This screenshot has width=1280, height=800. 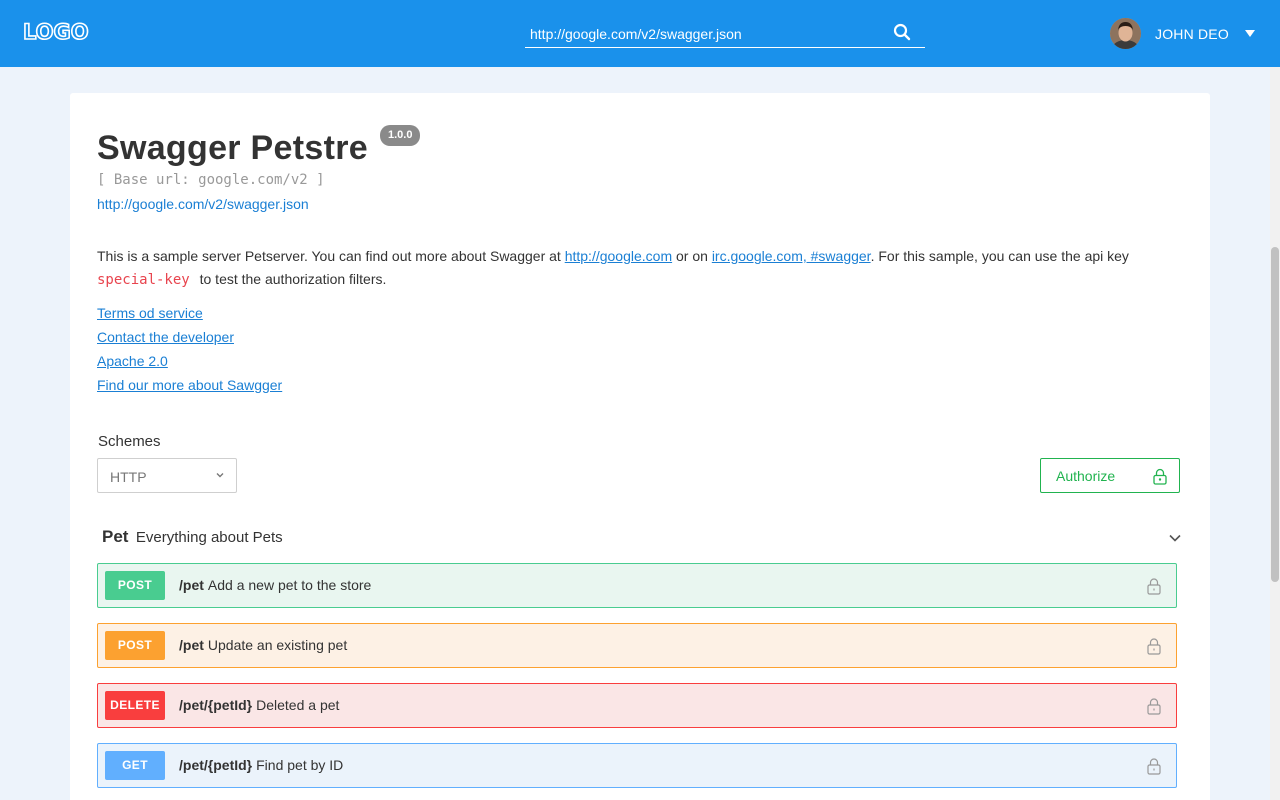 What do you see at coordinates (289, 585) in the screenshot?
I see `operation-summary: Add a new pet to the store` at bounding box center [289, 585].